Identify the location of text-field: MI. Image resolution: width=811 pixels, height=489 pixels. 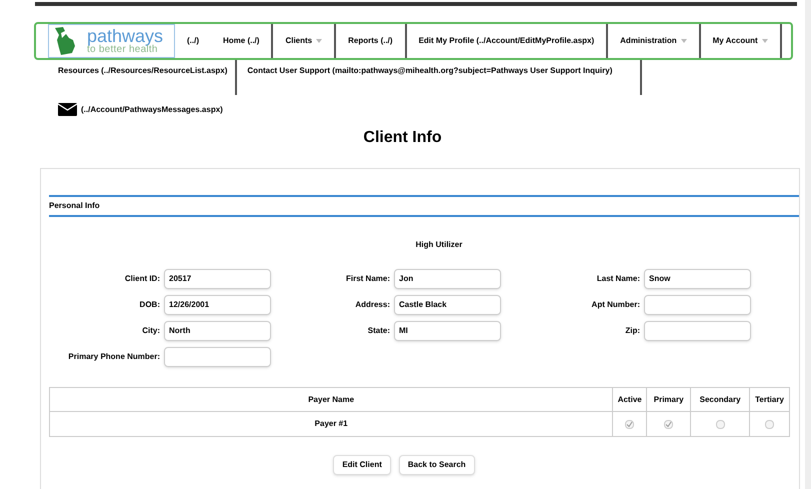
(447, 331).